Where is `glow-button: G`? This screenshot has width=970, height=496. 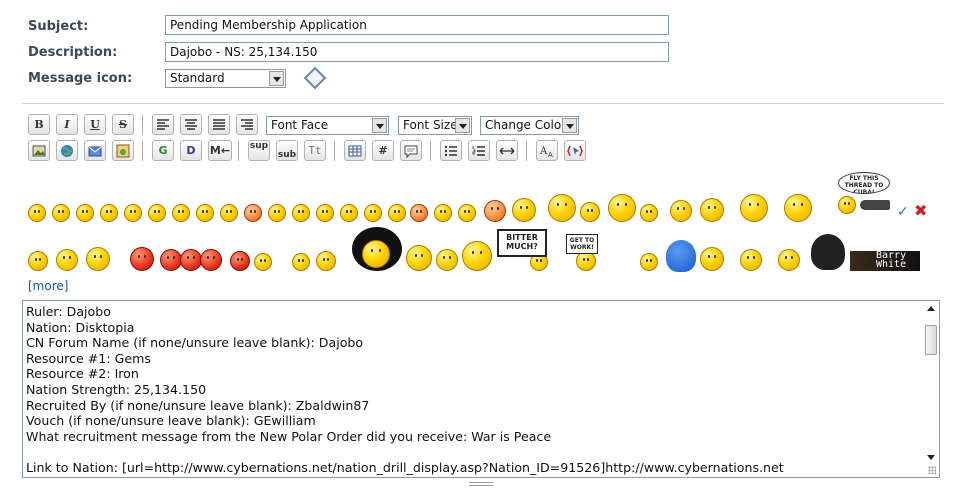
glow-button: G is located at coordinates (163, 150).